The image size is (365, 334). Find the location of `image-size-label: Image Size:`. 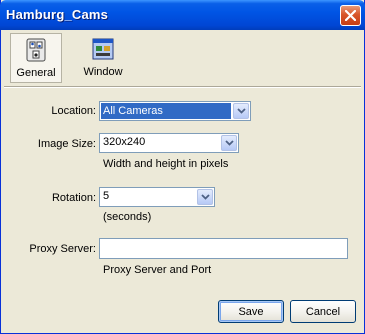

image-size-label: Image Size: is located at coordinates (66, 144).